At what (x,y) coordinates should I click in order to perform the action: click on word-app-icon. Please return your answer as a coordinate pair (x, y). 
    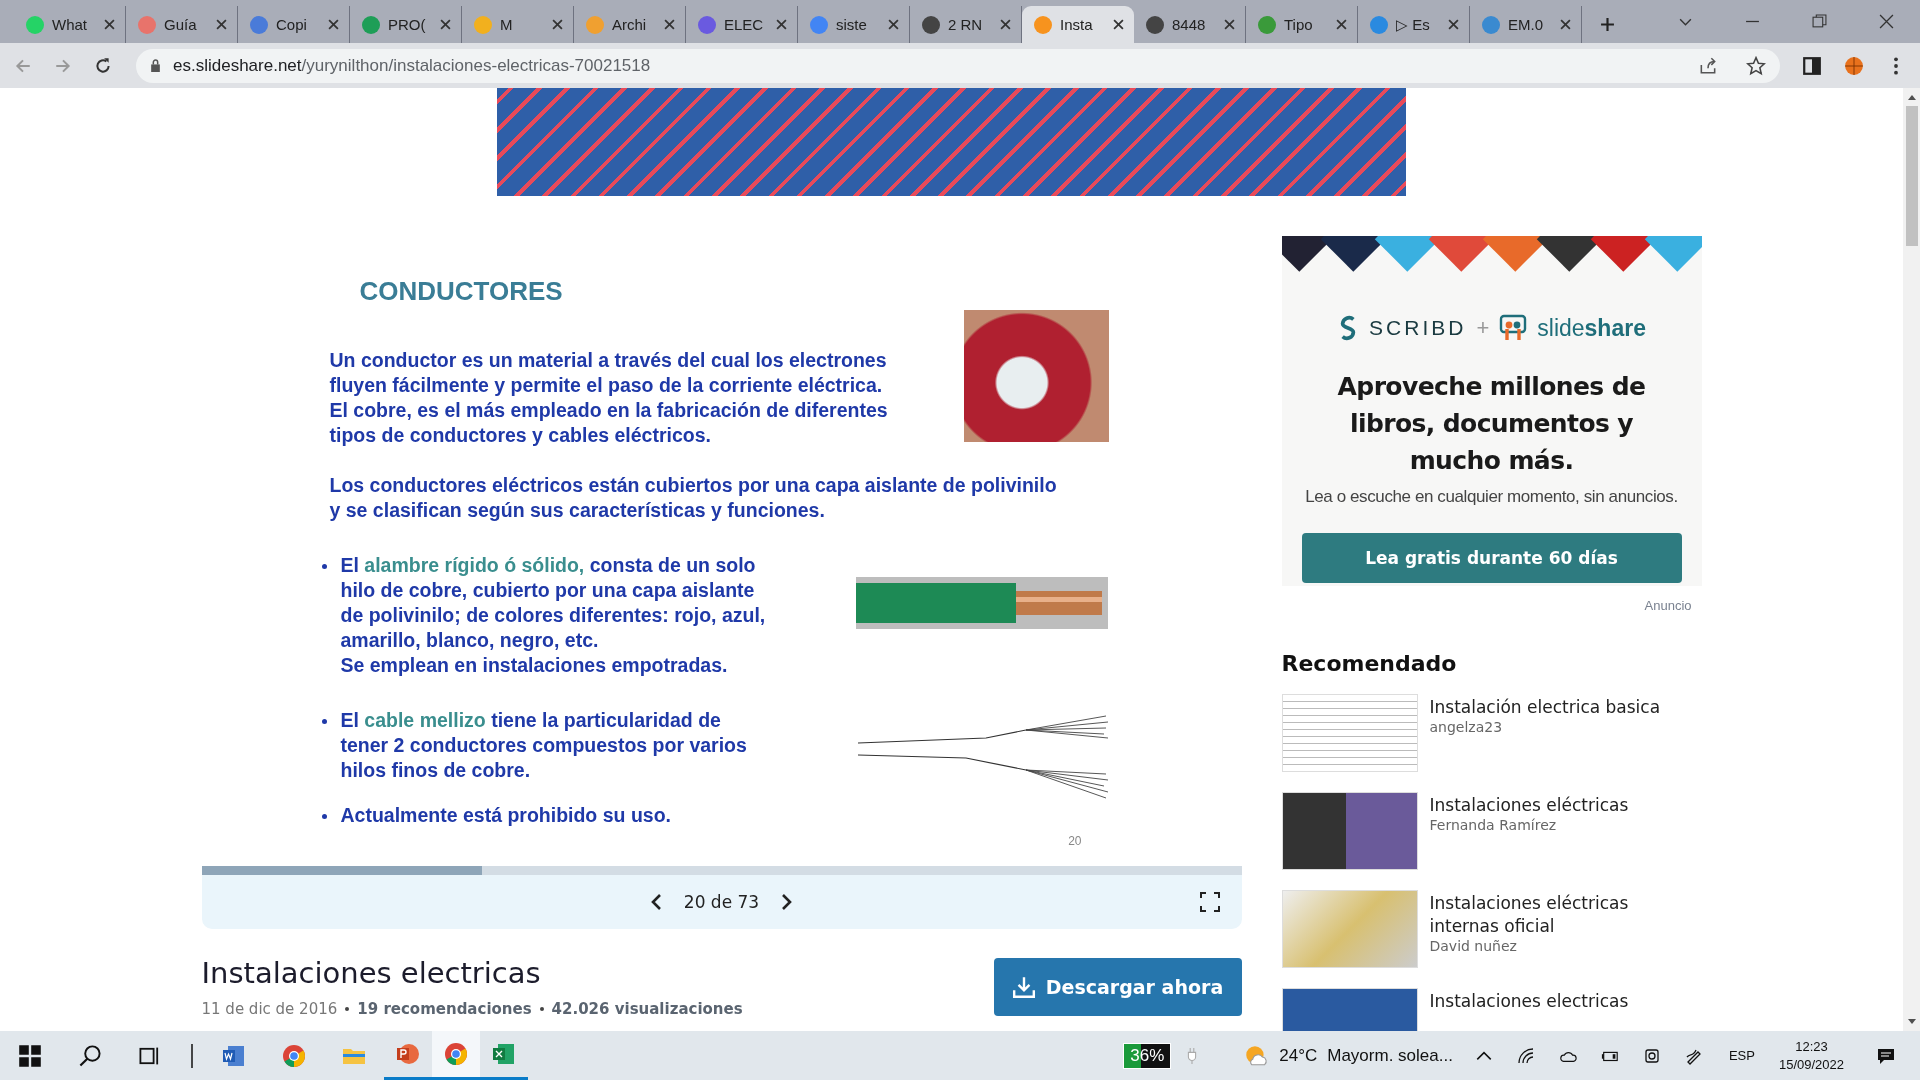
    Looking at the image, I should click on (234, 1055).